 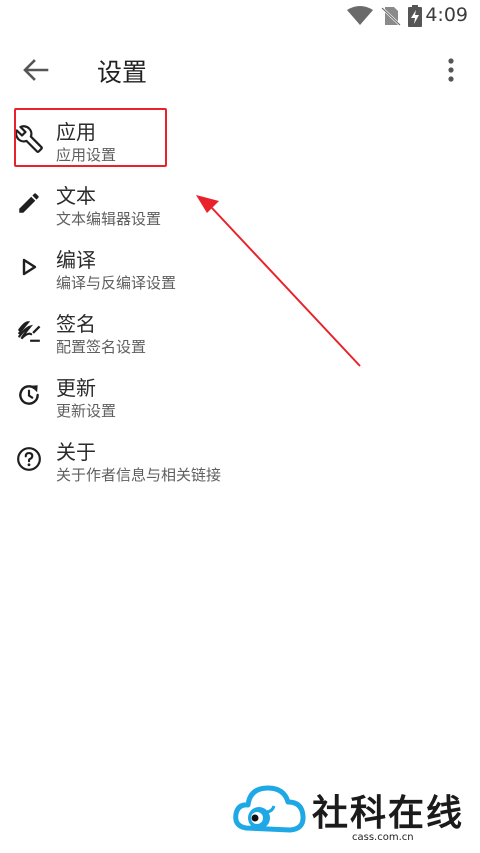 I want to click on wrench-icon, so click(x=29, y=139).